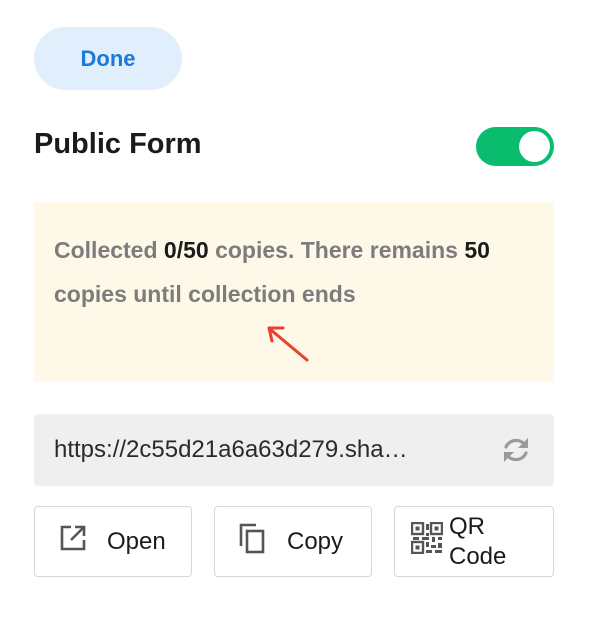 The image size is (590, 622). Describe the element at coordinates (315, 541) in the screenshot. I see `copy-label: Copy` at that location.